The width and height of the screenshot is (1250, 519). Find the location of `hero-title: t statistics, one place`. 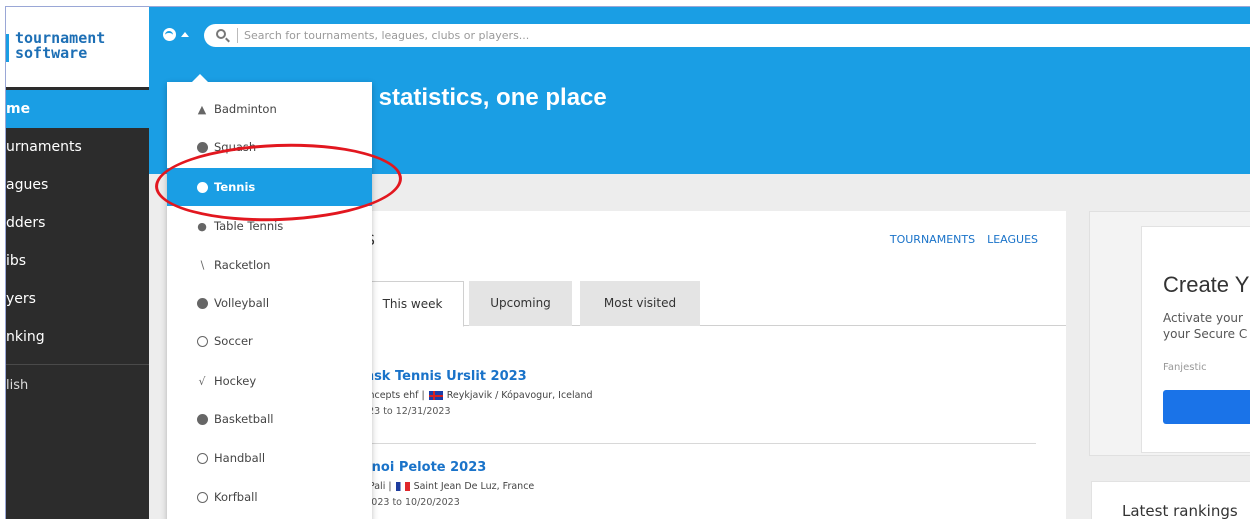

hero-title: t statistics, one place is located at coordinates (485, 97).